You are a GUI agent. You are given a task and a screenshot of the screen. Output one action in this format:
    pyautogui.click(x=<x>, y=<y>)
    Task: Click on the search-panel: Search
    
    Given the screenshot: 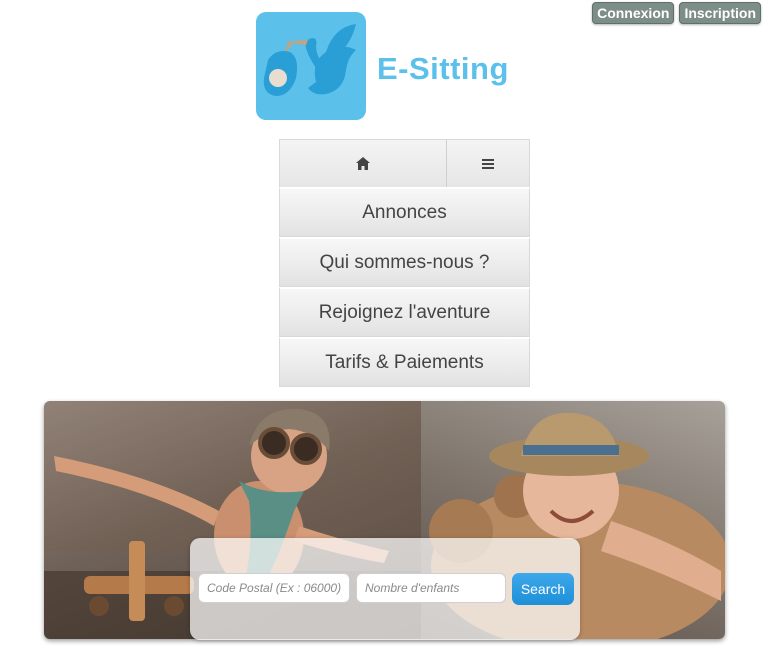 What is the action you would take?
    pyautogui.click(x=385, y=589)
    